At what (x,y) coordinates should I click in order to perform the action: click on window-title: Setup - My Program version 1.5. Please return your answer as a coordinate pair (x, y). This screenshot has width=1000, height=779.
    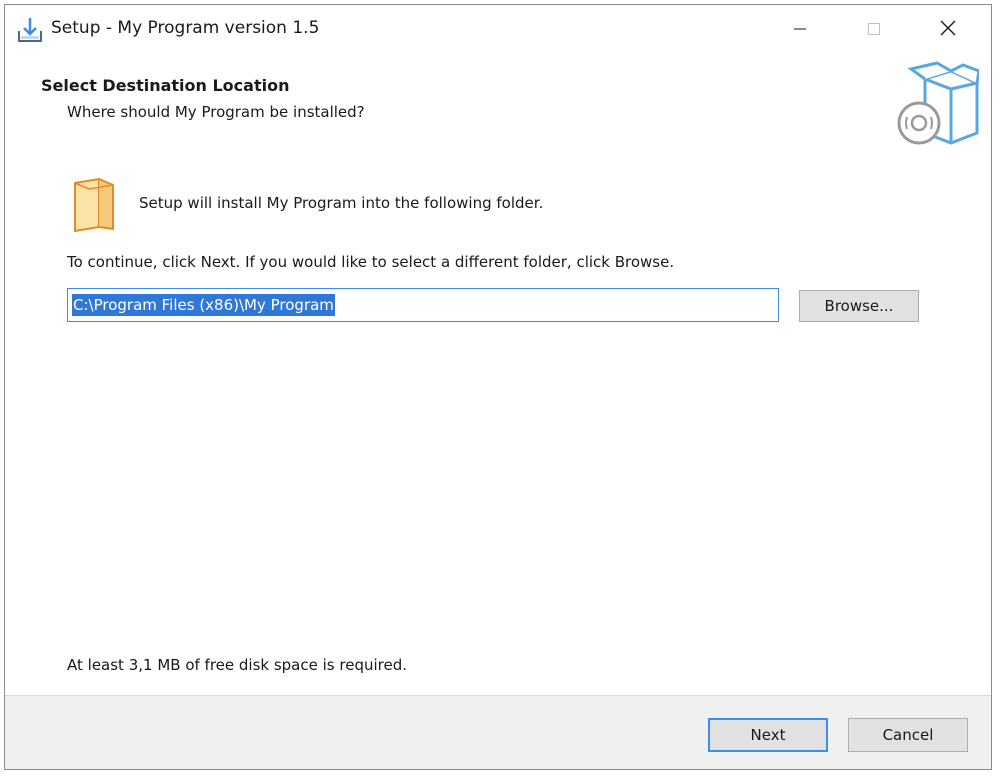
    Looking at the image, I should click on (185, 28).